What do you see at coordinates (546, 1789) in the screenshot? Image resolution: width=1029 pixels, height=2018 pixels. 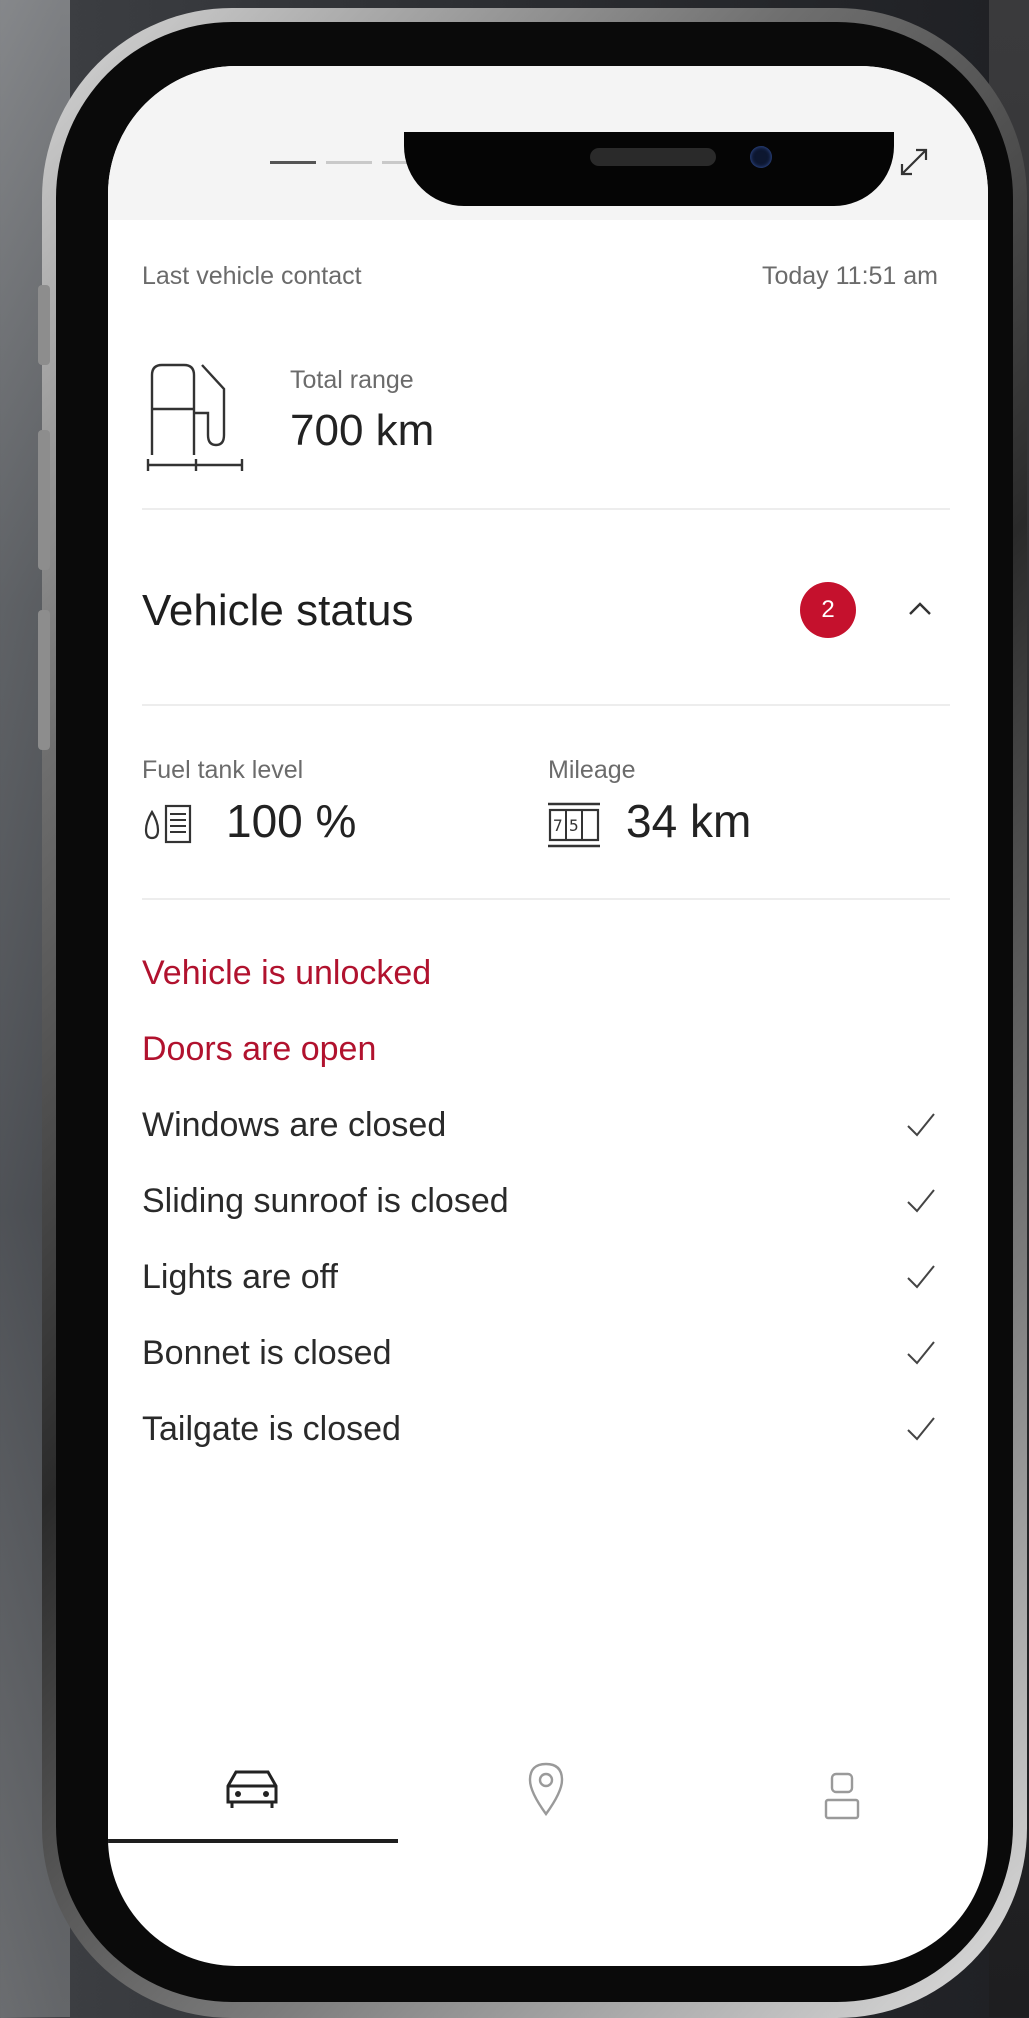 I see `location-pin-icon` at bounding box center [546, 1789].